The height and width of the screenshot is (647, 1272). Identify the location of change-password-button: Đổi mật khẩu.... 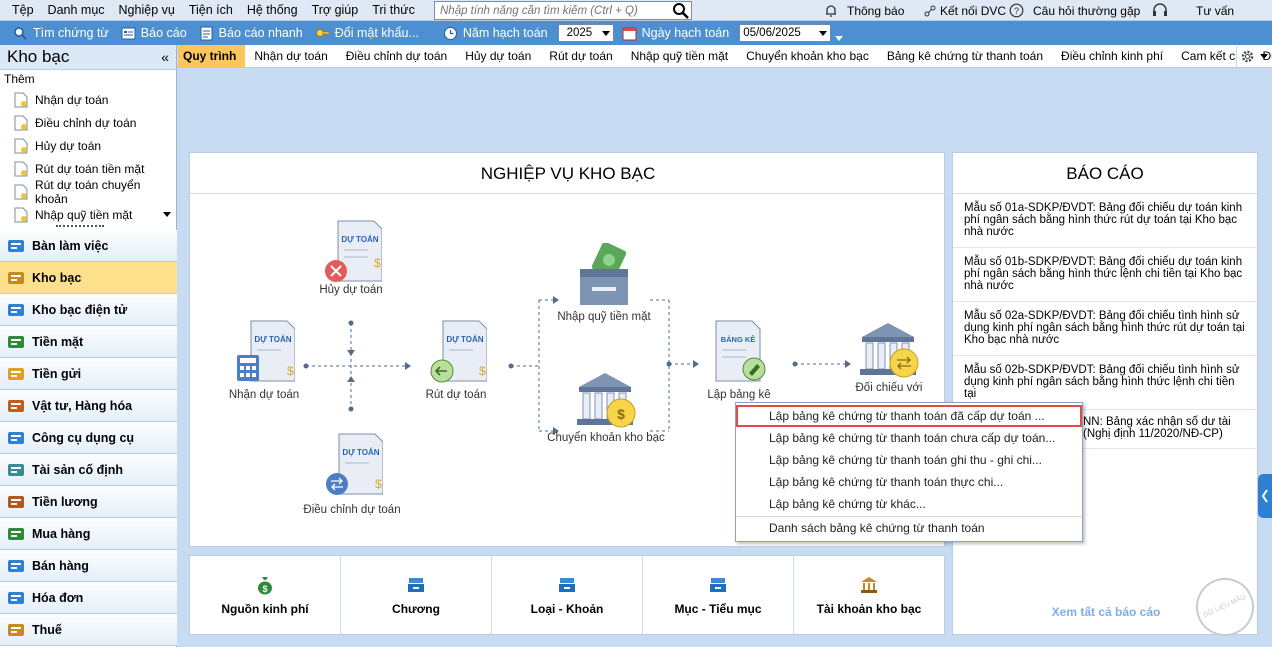
(367, 33).